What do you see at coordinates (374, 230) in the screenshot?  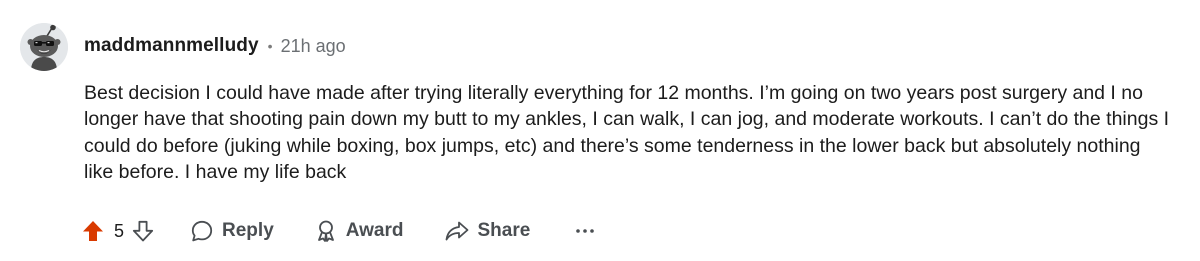 I see `award-label: Award` at bounding box center [374, 230].